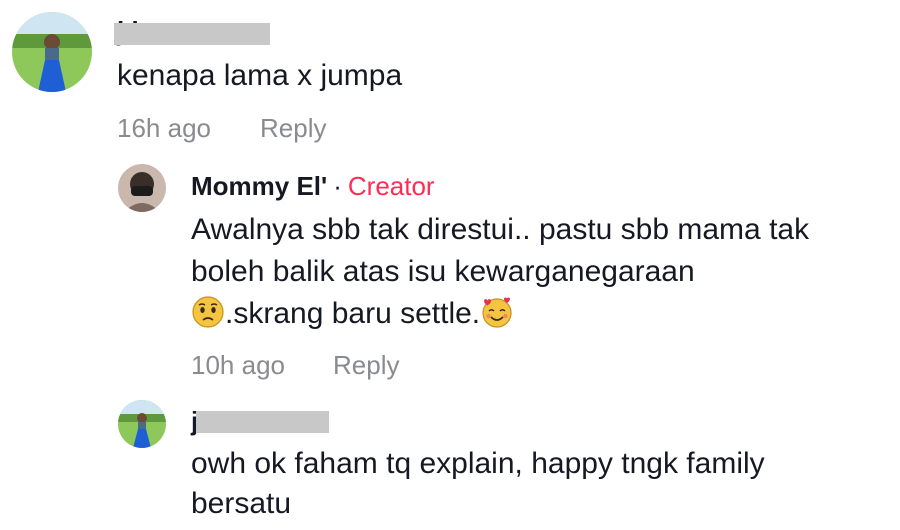 The height and width of the screenshot is (530, 900). What do you see at coordinates (208, 312) in the screenshot?
I see `worried-face-emoji-icon` at bounding box center [208, 312].